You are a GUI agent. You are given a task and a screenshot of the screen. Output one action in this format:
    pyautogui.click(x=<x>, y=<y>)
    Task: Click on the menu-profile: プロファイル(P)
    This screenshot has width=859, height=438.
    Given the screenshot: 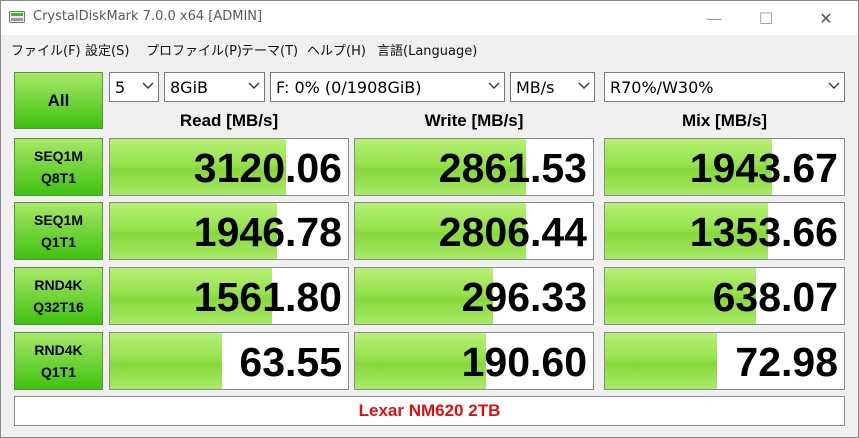 What is the action you would take?
    pyautogui.click(x=194, y=49)
    